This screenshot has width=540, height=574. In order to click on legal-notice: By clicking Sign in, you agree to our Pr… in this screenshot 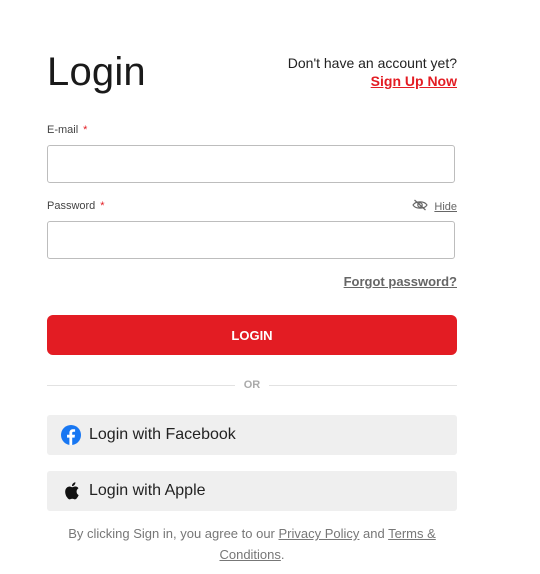, I will do `click(252, 544)`.